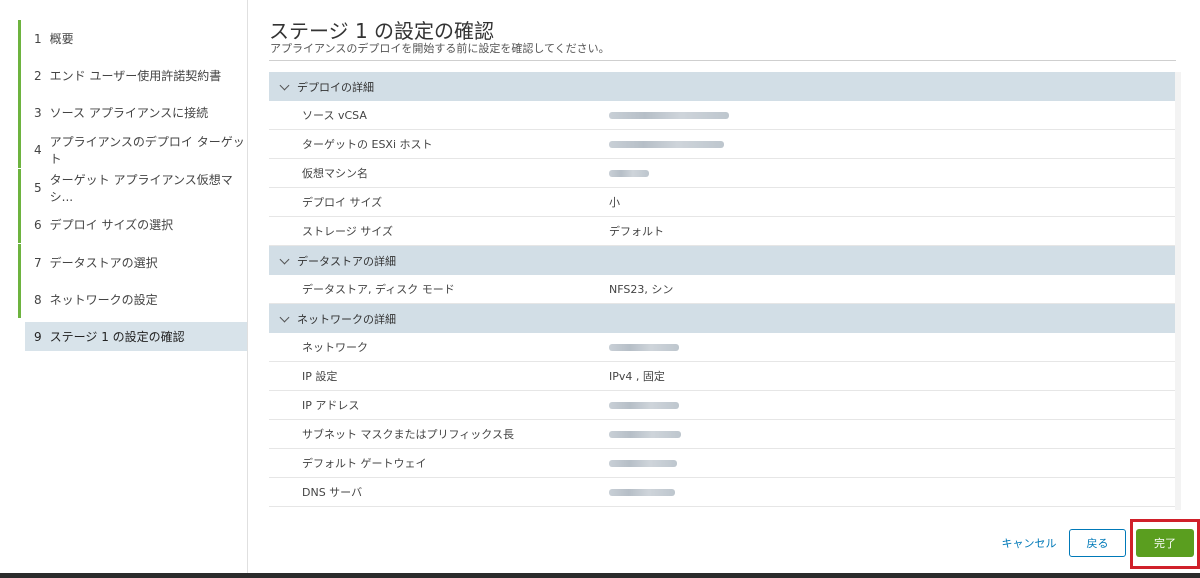 The width and height of the screenshot is (1200, 578). I want to click on section-header-network-details: ネットワークの詳細, so click(722, 318).